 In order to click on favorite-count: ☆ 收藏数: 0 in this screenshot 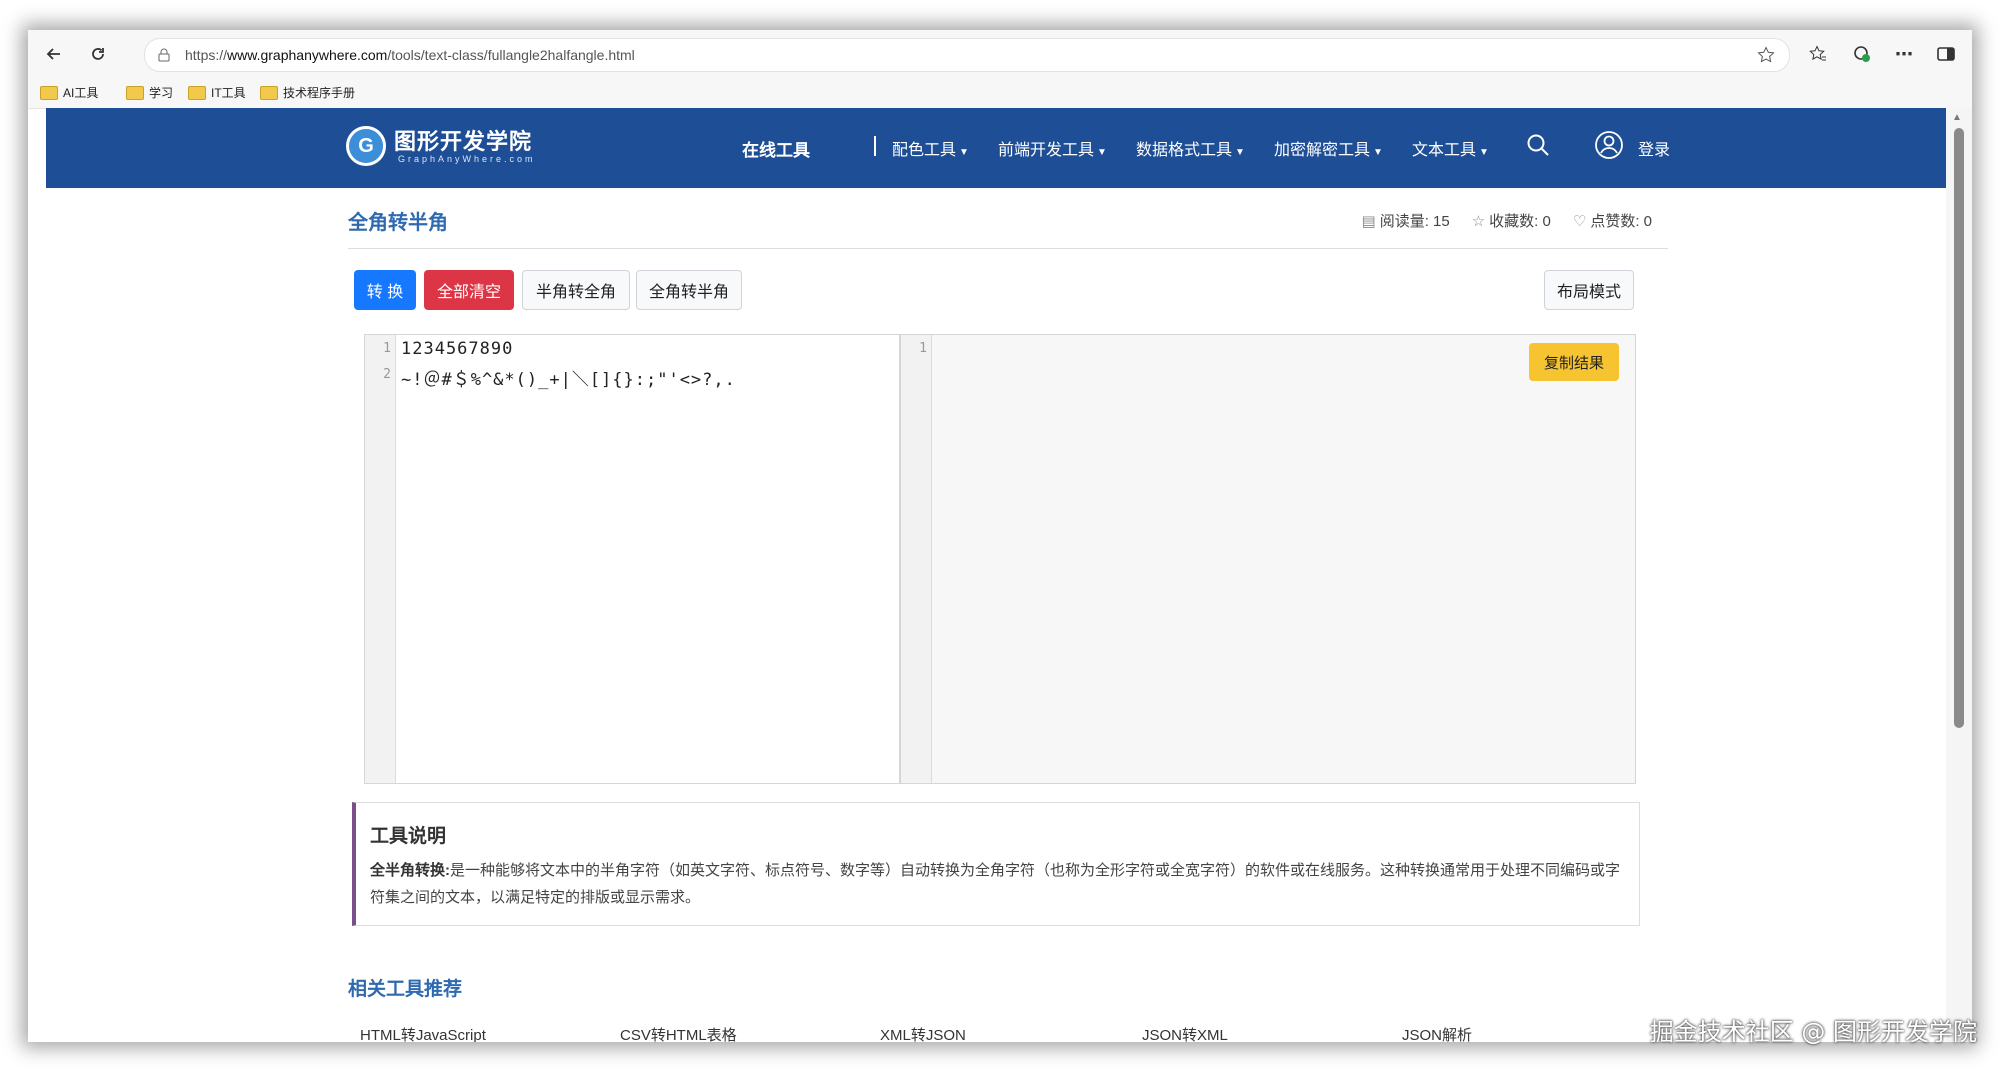, I will do `click(1511, 220)`.